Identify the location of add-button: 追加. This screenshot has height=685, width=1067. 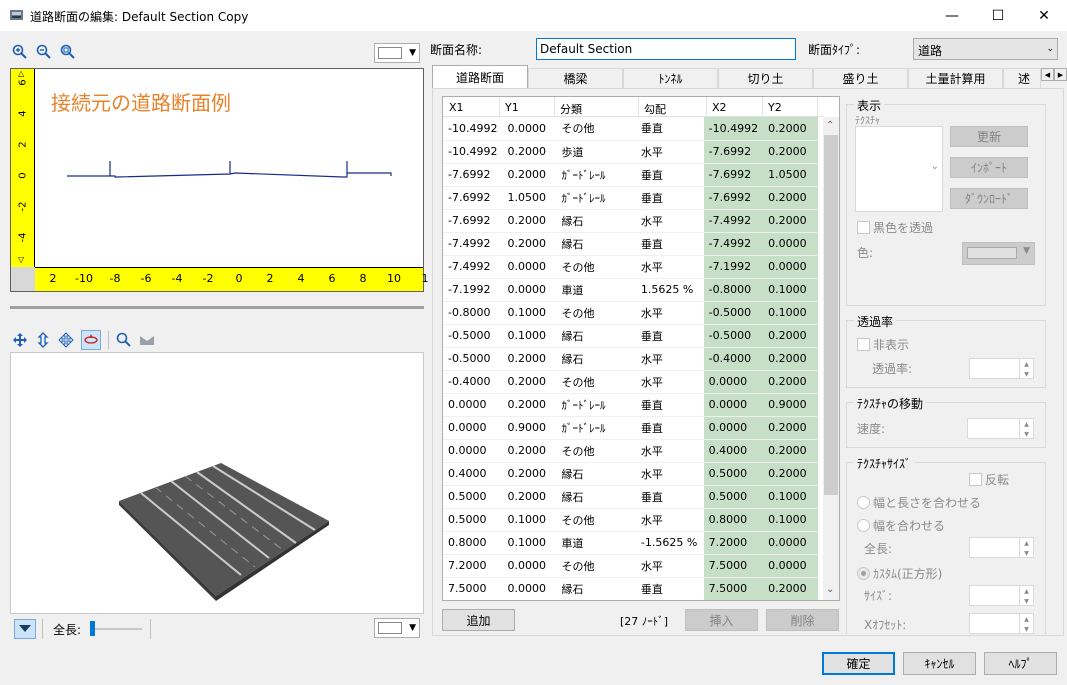
(478, 620).